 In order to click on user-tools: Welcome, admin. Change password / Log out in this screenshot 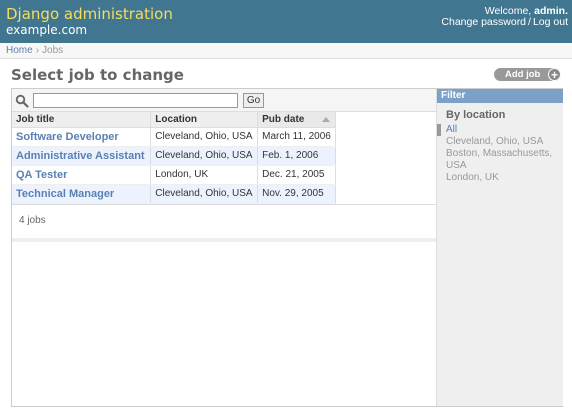, I will do `click(504, 17)`.